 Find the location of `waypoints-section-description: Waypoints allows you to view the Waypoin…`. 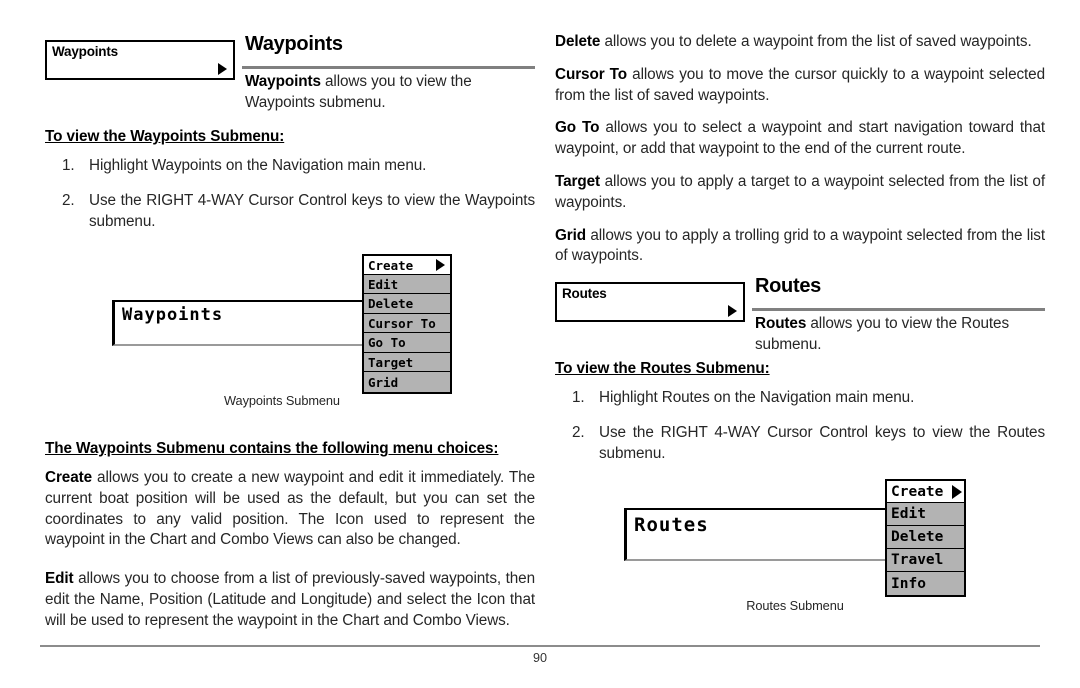

waypoints-section-description: Waypoints allows you to view the Waypoin… is located at coordinates (390, 93).